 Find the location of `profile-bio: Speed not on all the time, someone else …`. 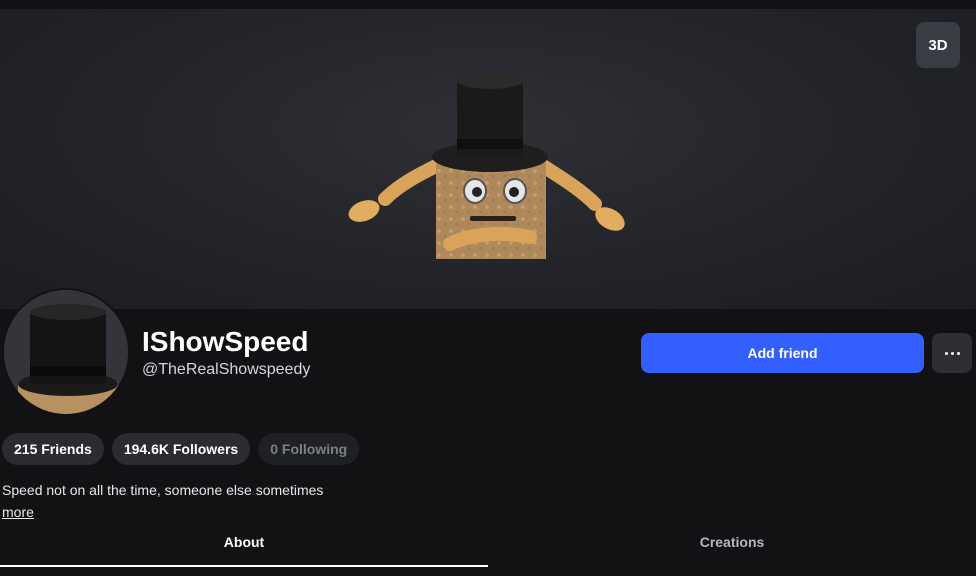

profile-bio: Speed not on all the time, someone else … is located at coordinates (163, 490).